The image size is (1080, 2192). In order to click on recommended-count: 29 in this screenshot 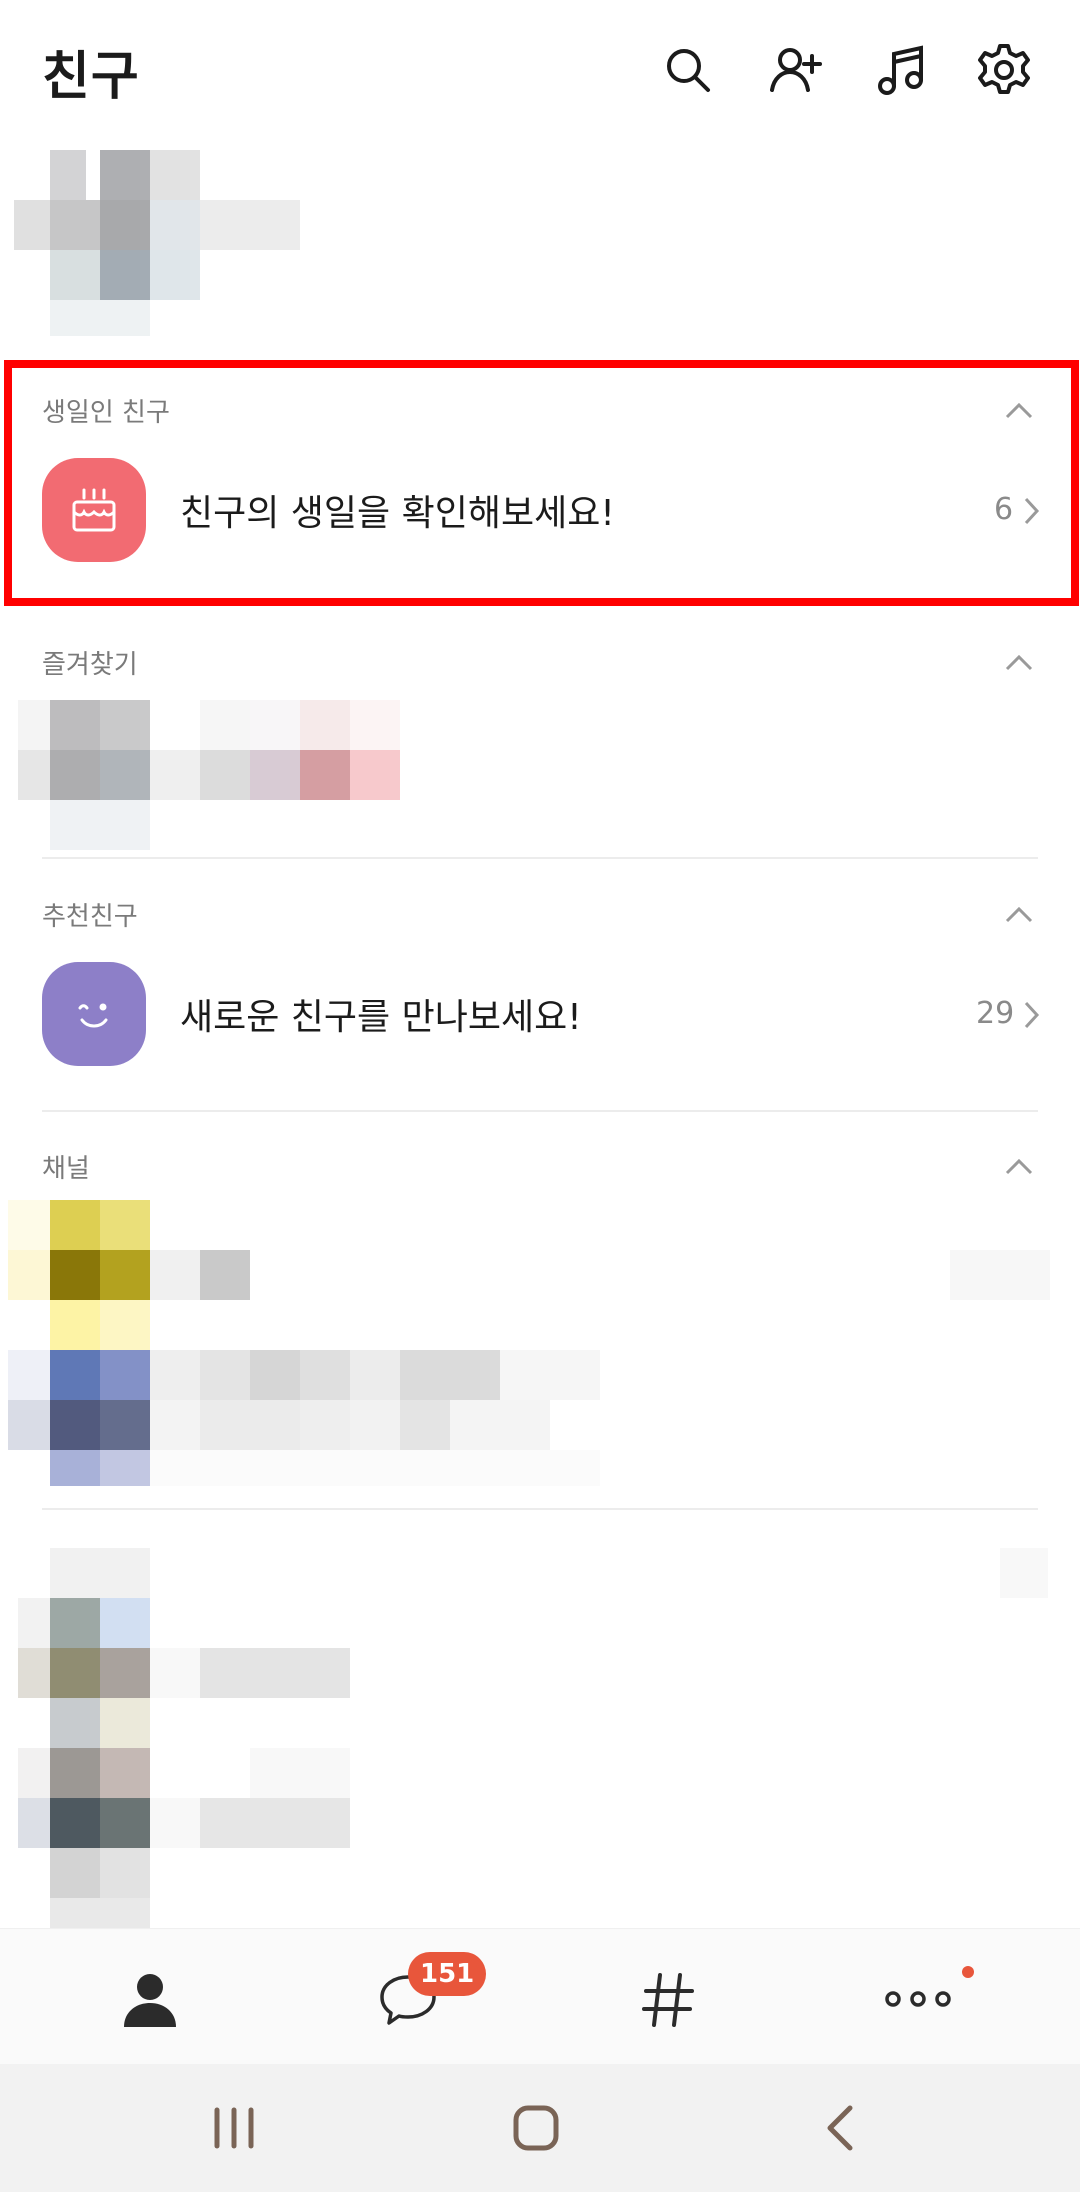, I will do `click(995, 1013)`.